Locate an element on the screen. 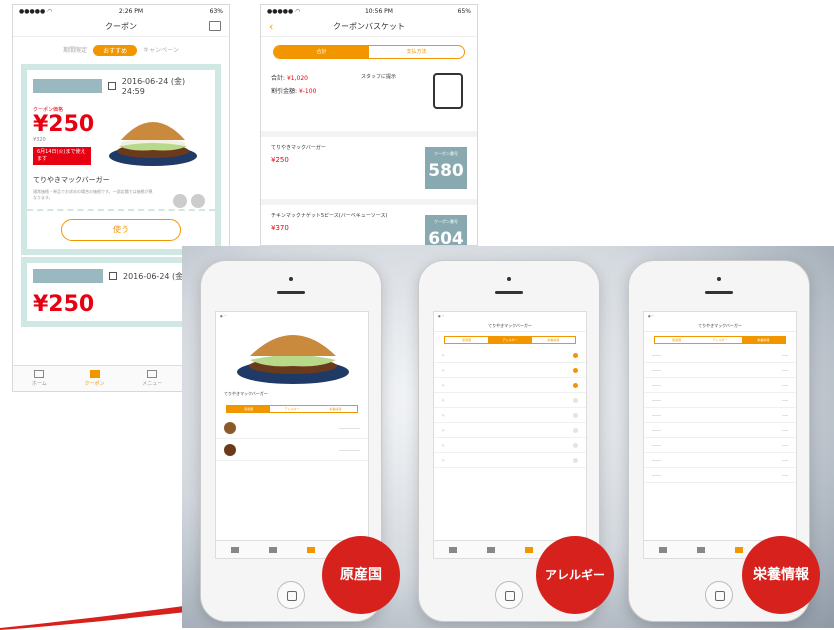 Image resolution: width=834 pixels, height=630 pixels. nav-bar: クーポン is located at coordinates (121, 27).